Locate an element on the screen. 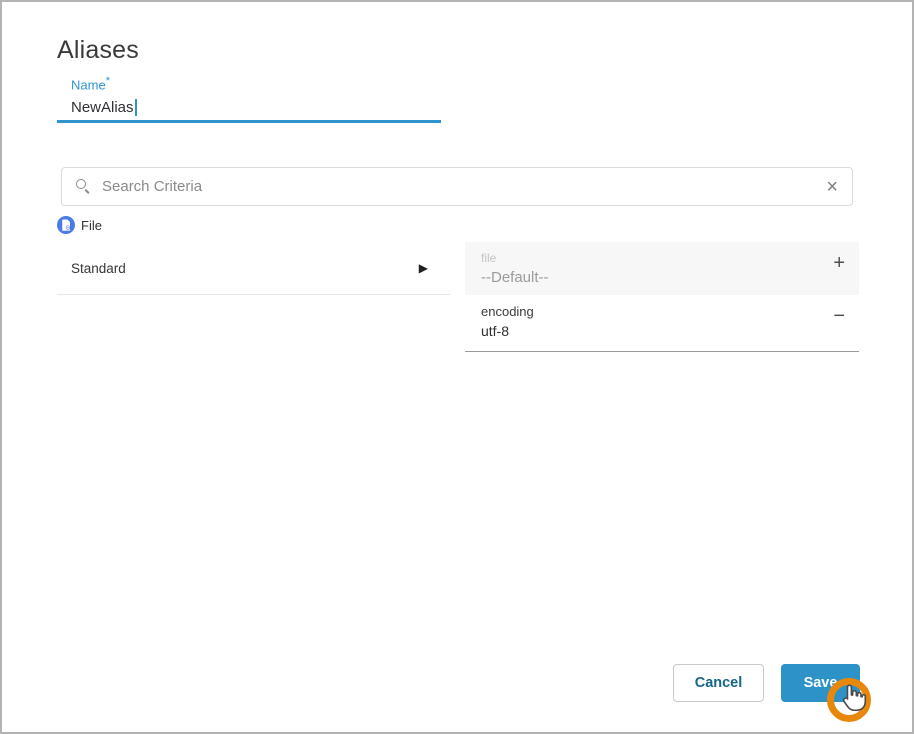  tree-item-standard: Standard ▶ is located at coordinates (253, 268).